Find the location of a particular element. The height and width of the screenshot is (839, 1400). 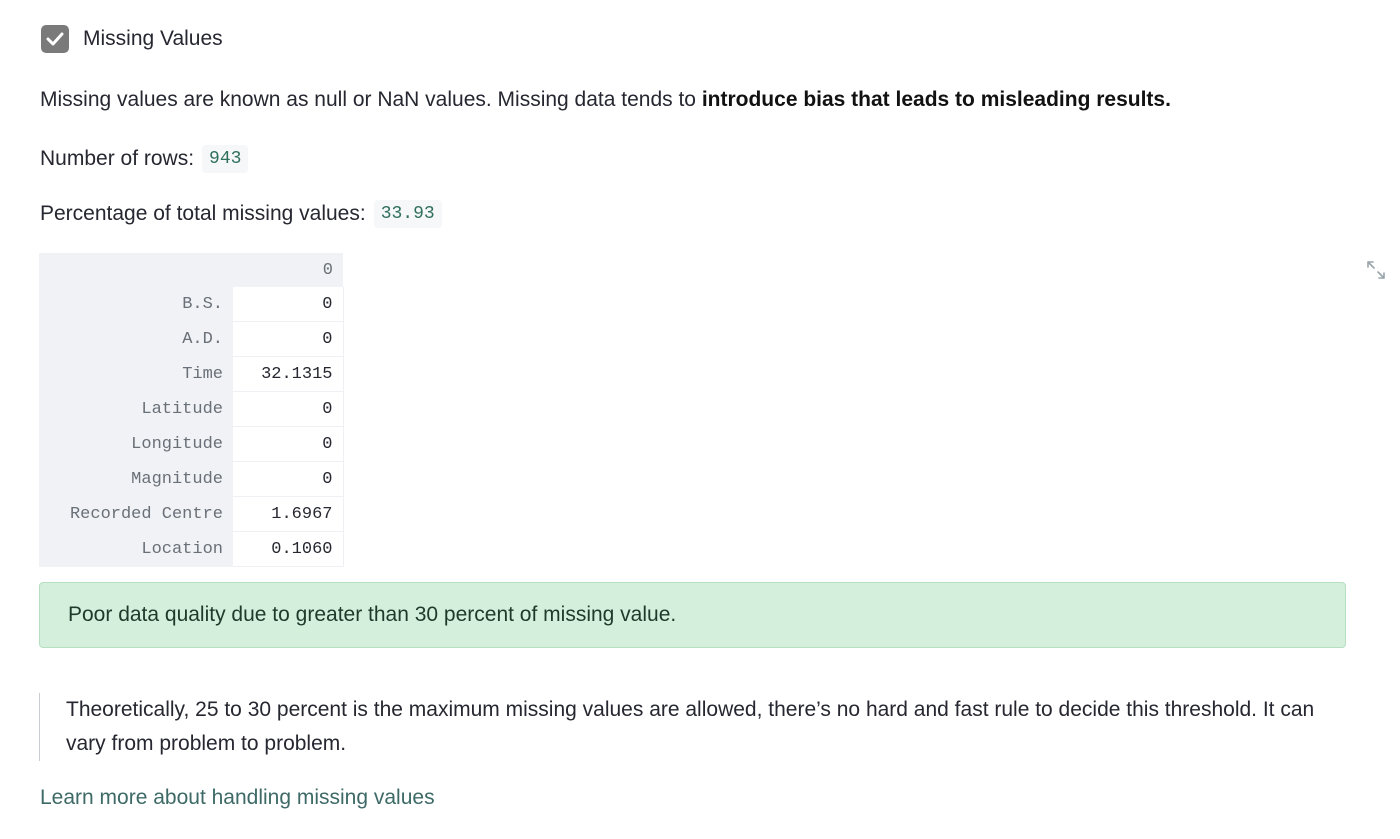

table-row: B.S. 0 is located at coordinates (191, 304).